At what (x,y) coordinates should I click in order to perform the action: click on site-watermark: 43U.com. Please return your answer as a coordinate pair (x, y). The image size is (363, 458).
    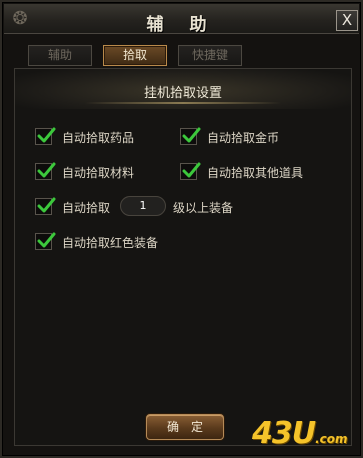
    Looking at the image, I should click on (306, 434).